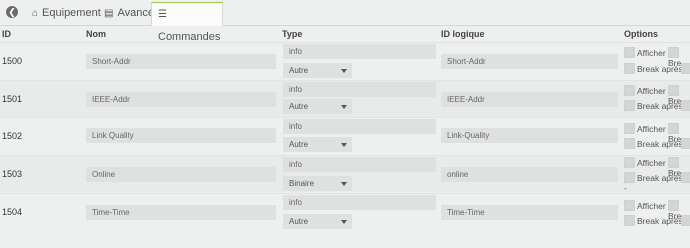  I want to click on logical-id-input: Link-Quality, so click(529, 135).